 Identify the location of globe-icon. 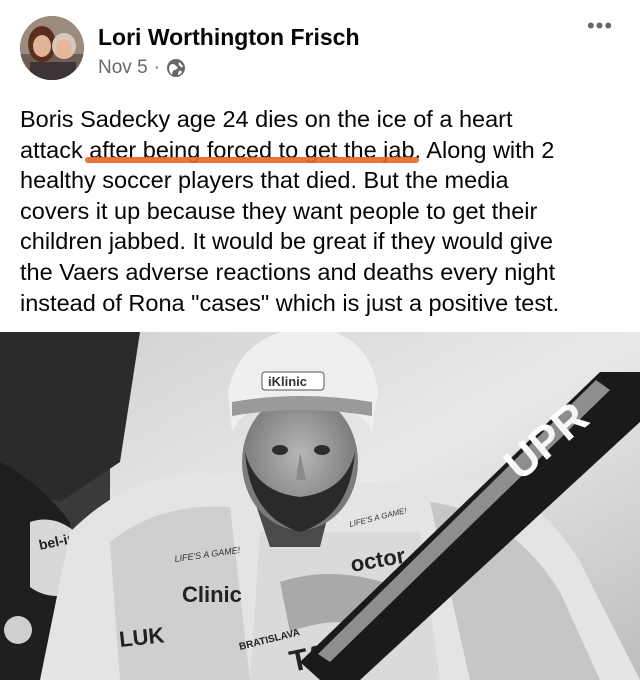
(176, 68).